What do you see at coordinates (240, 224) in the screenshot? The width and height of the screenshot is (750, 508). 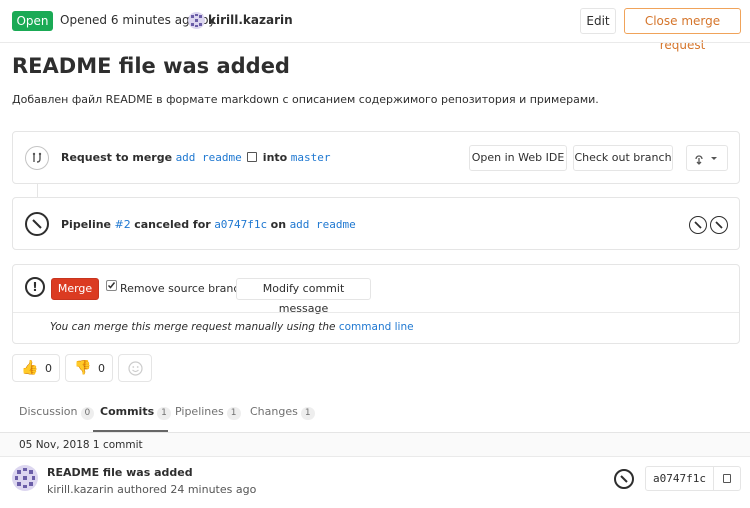 I see `pipeline-commit-link: a0747f1c` at bounding box center [240, 224].